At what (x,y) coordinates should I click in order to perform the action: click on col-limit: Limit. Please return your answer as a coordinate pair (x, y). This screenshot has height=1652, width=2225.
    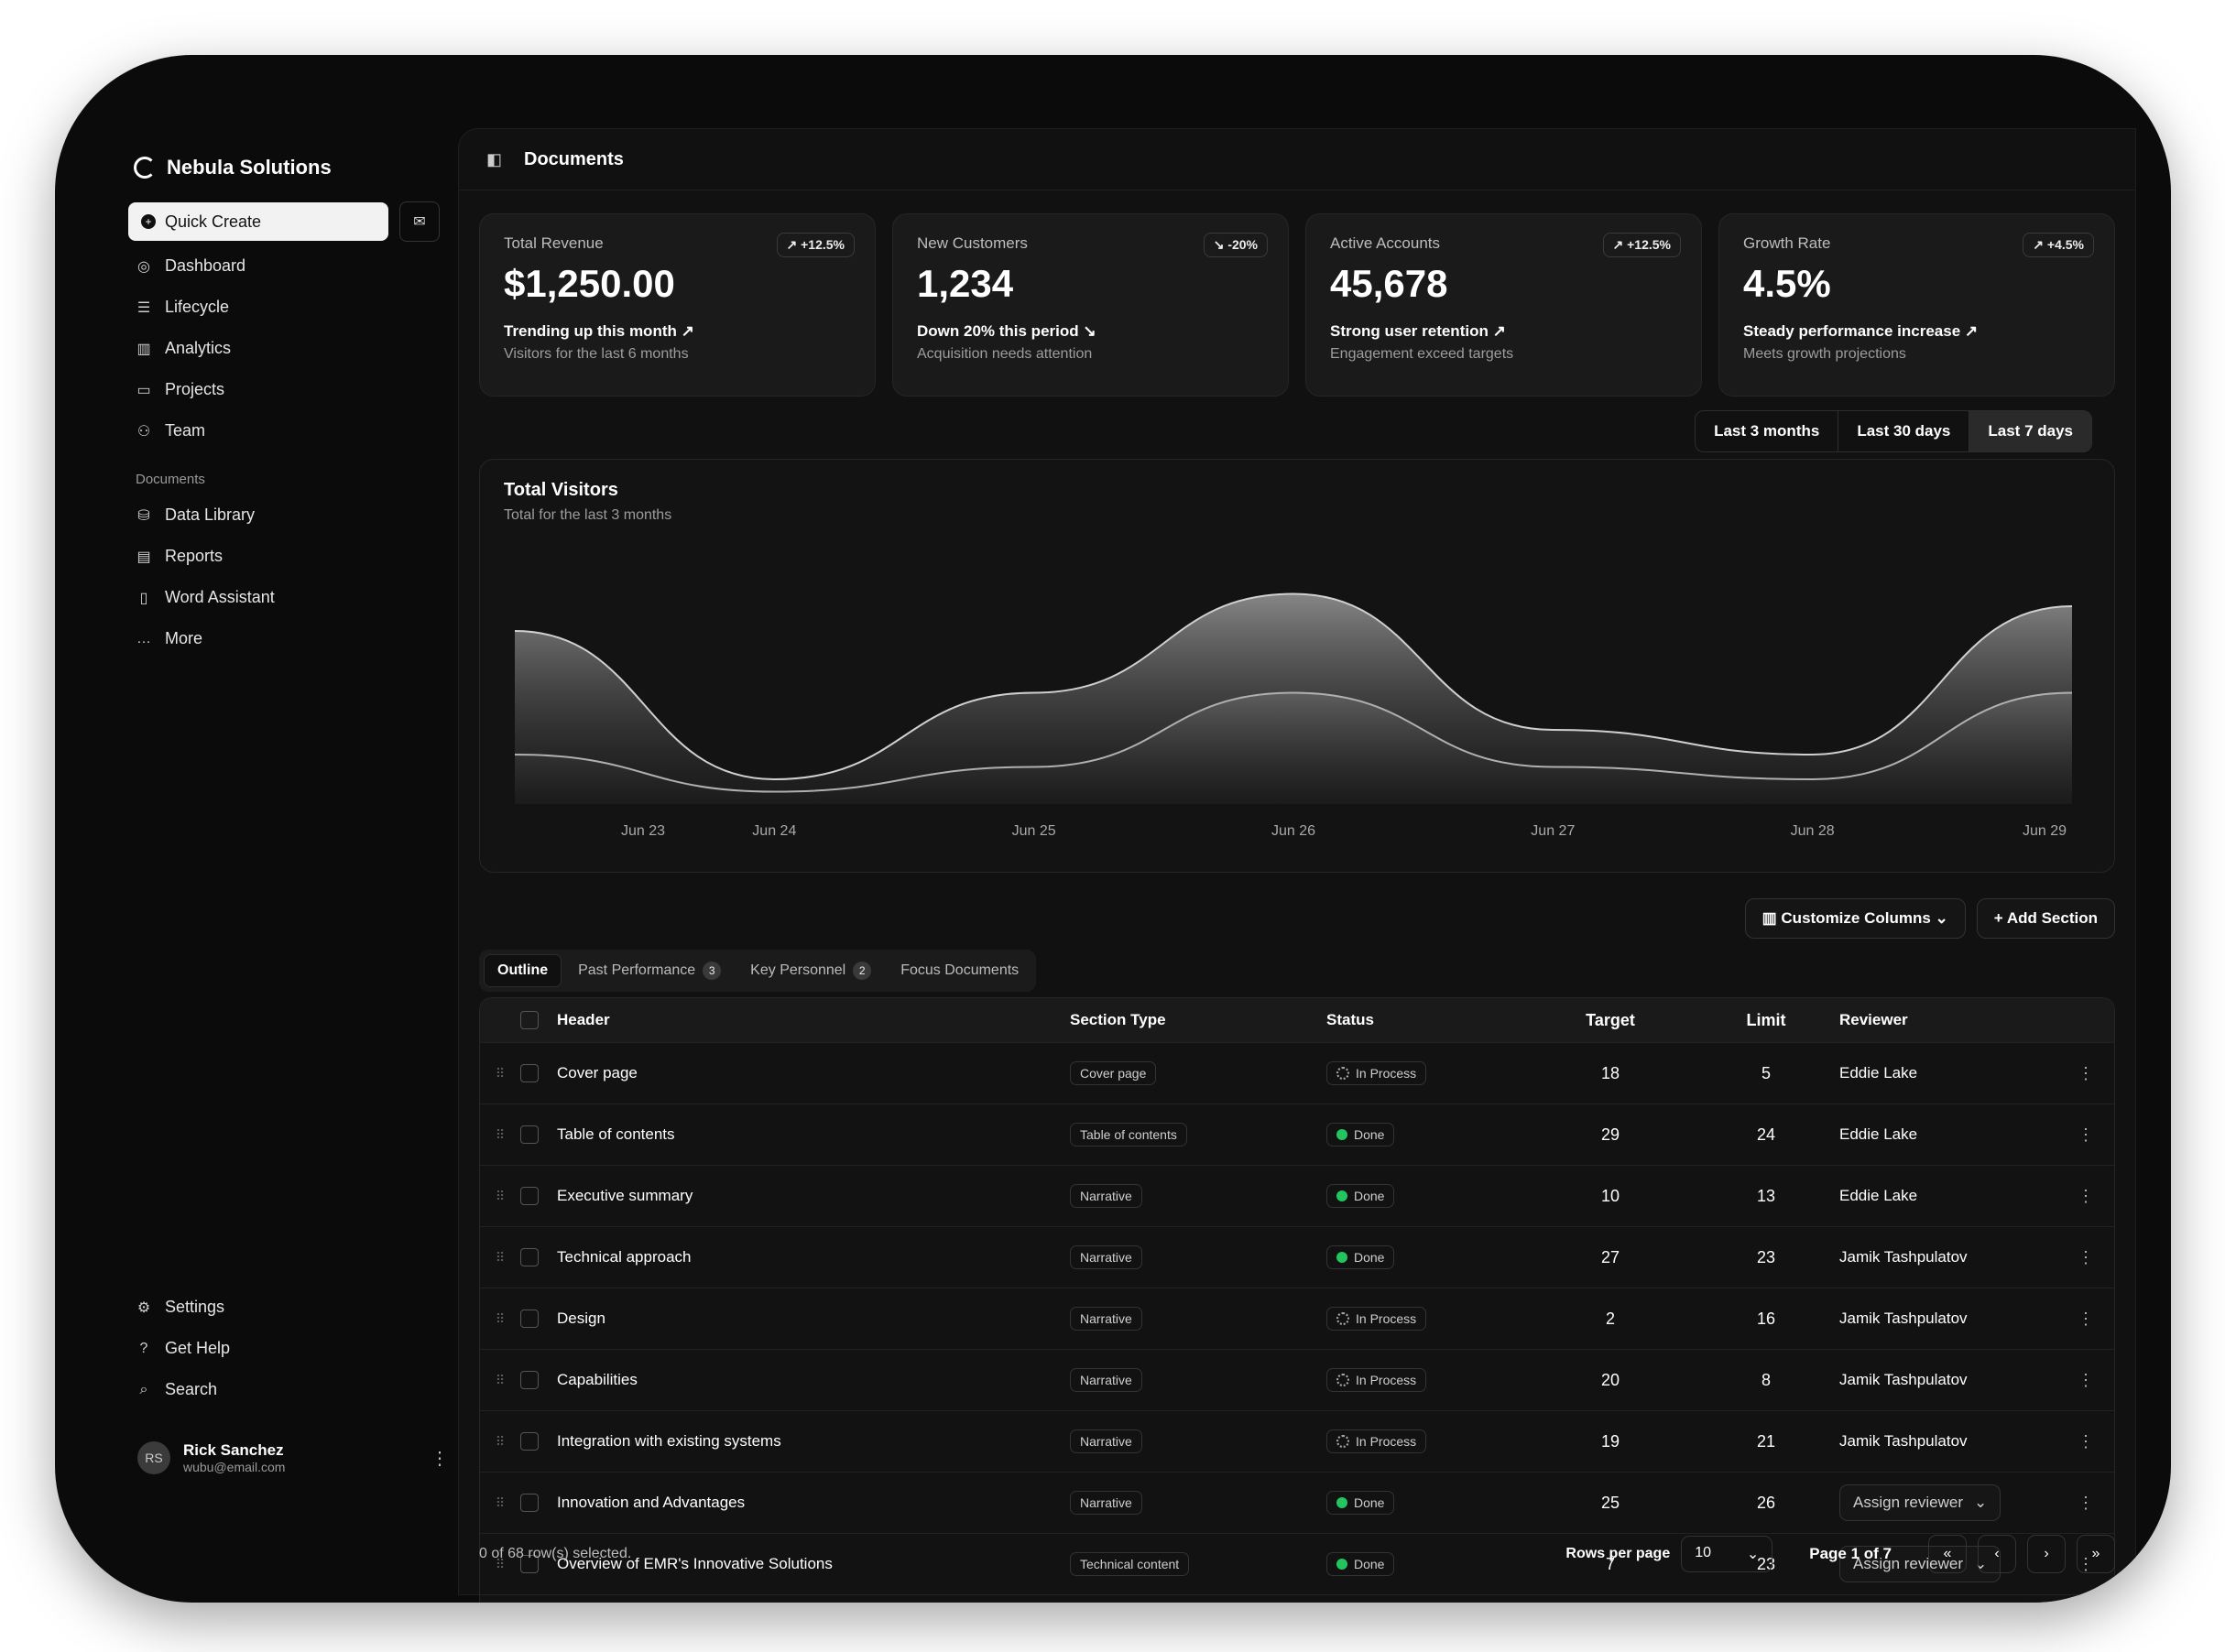
    Looking at the image, I should click on (1766, 1019).